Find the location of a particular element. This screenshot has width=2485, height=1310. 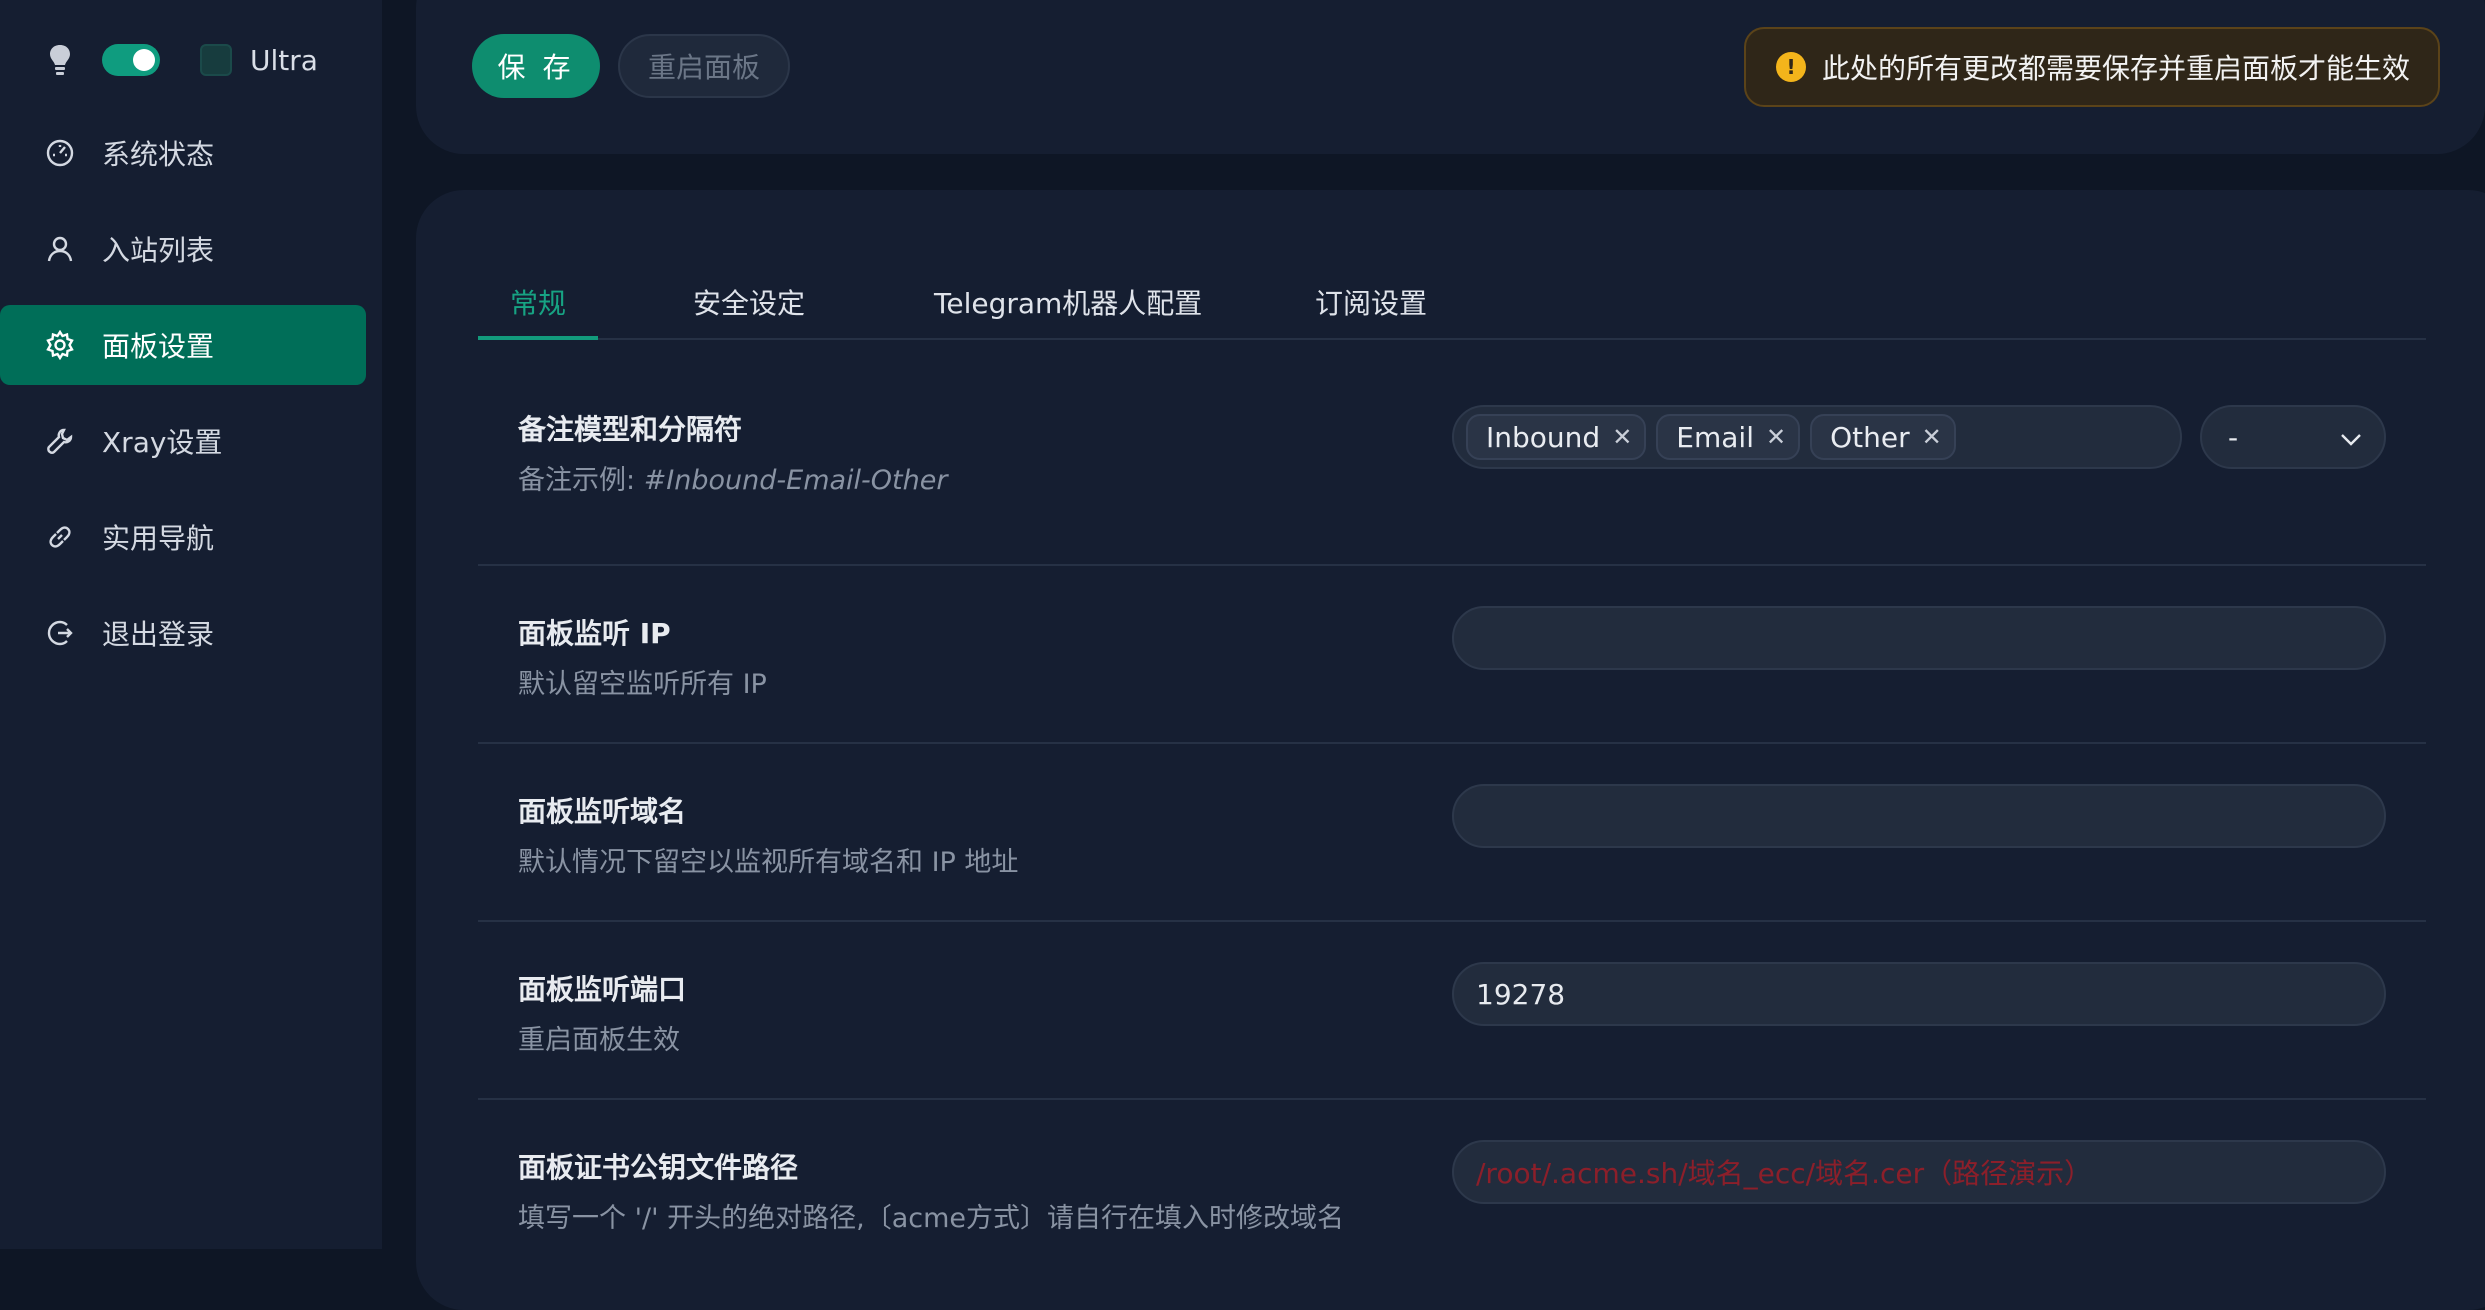

tag-label: Other is located at coordinates (1870, 437).